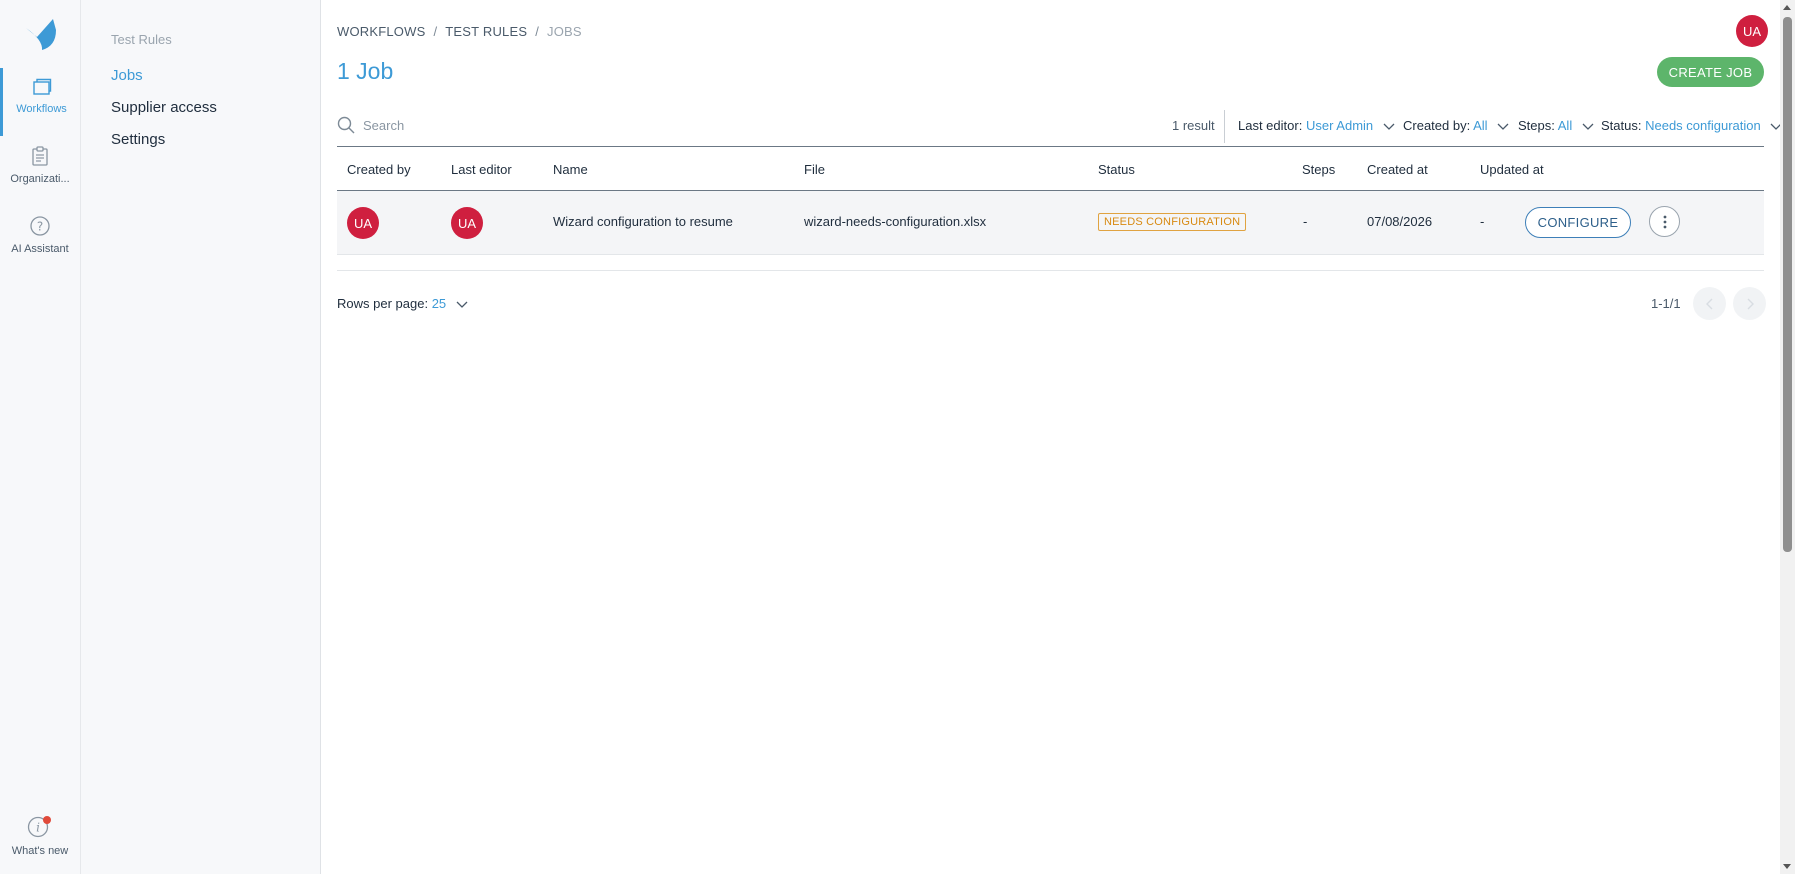 The height and width of the screenshot is (874, 1795). I want to click on subnav-section-title: Test Rules, so click(141, 39).